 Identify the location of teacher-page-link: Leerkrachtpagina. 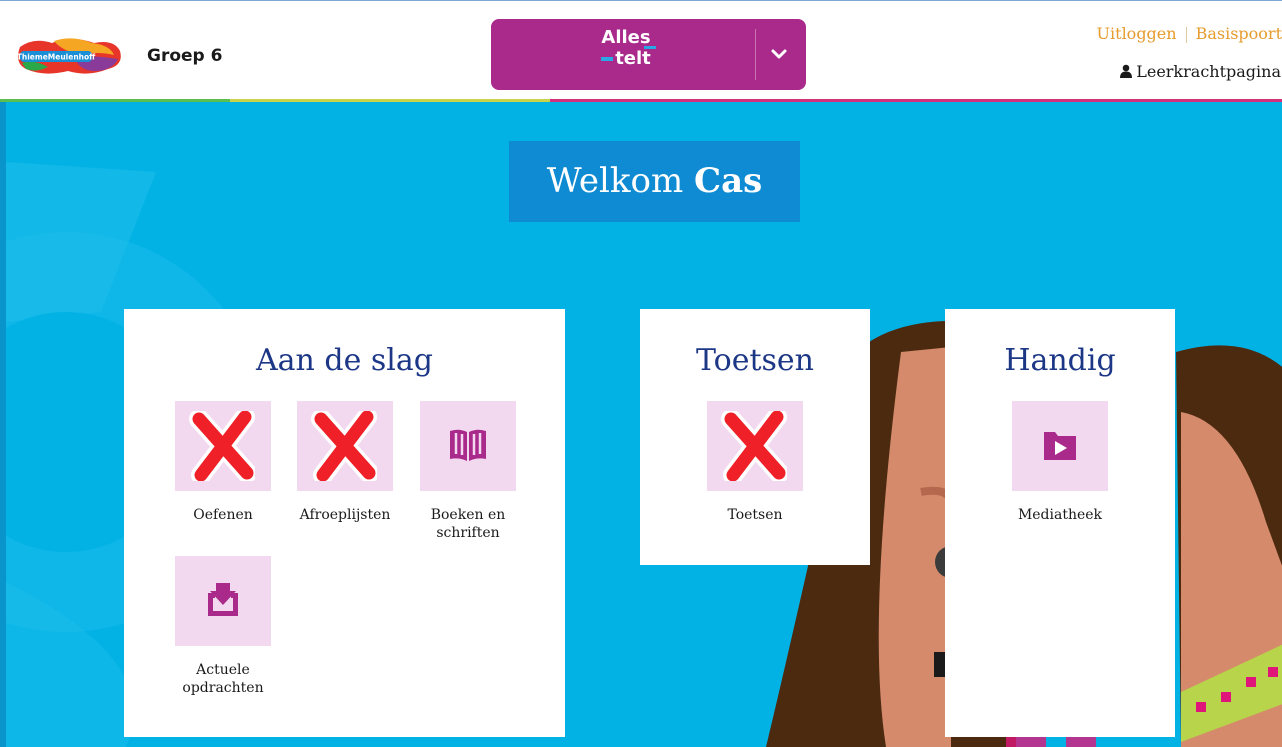
(1200, 71).